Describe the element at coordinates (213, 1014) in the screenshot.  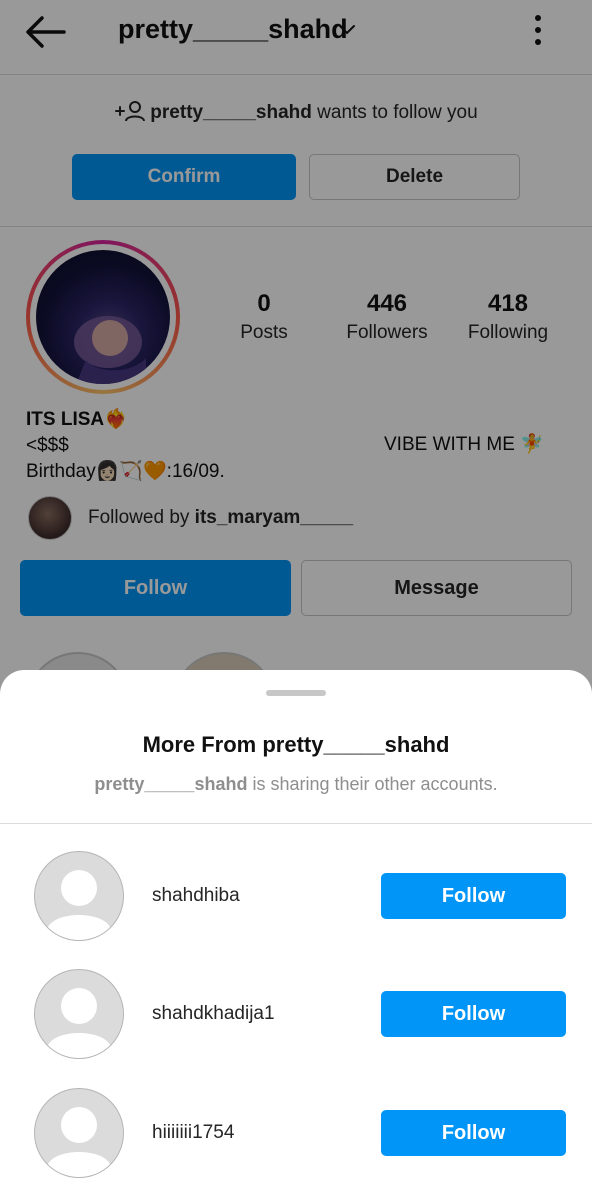
I see `account-username: shahdkhadija1` at that location.